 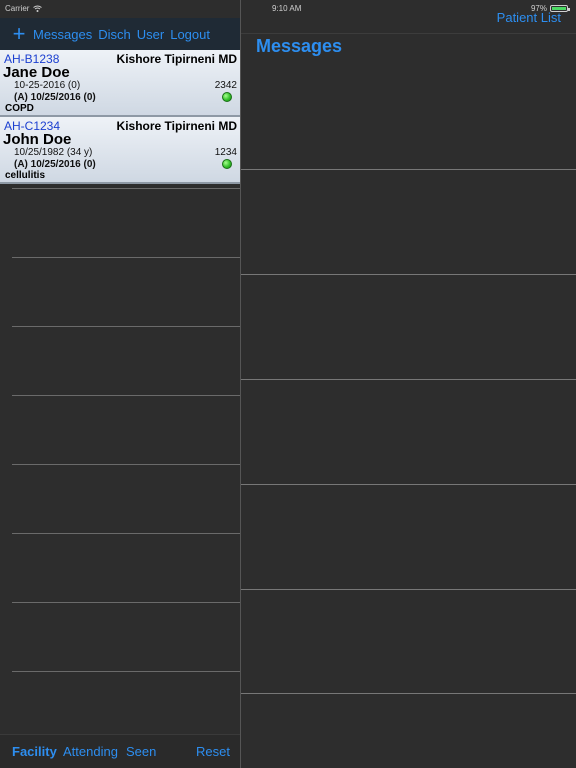 I want to click on patient-dob: 10/25/1982 (34 y), so click(x=53, y=152).